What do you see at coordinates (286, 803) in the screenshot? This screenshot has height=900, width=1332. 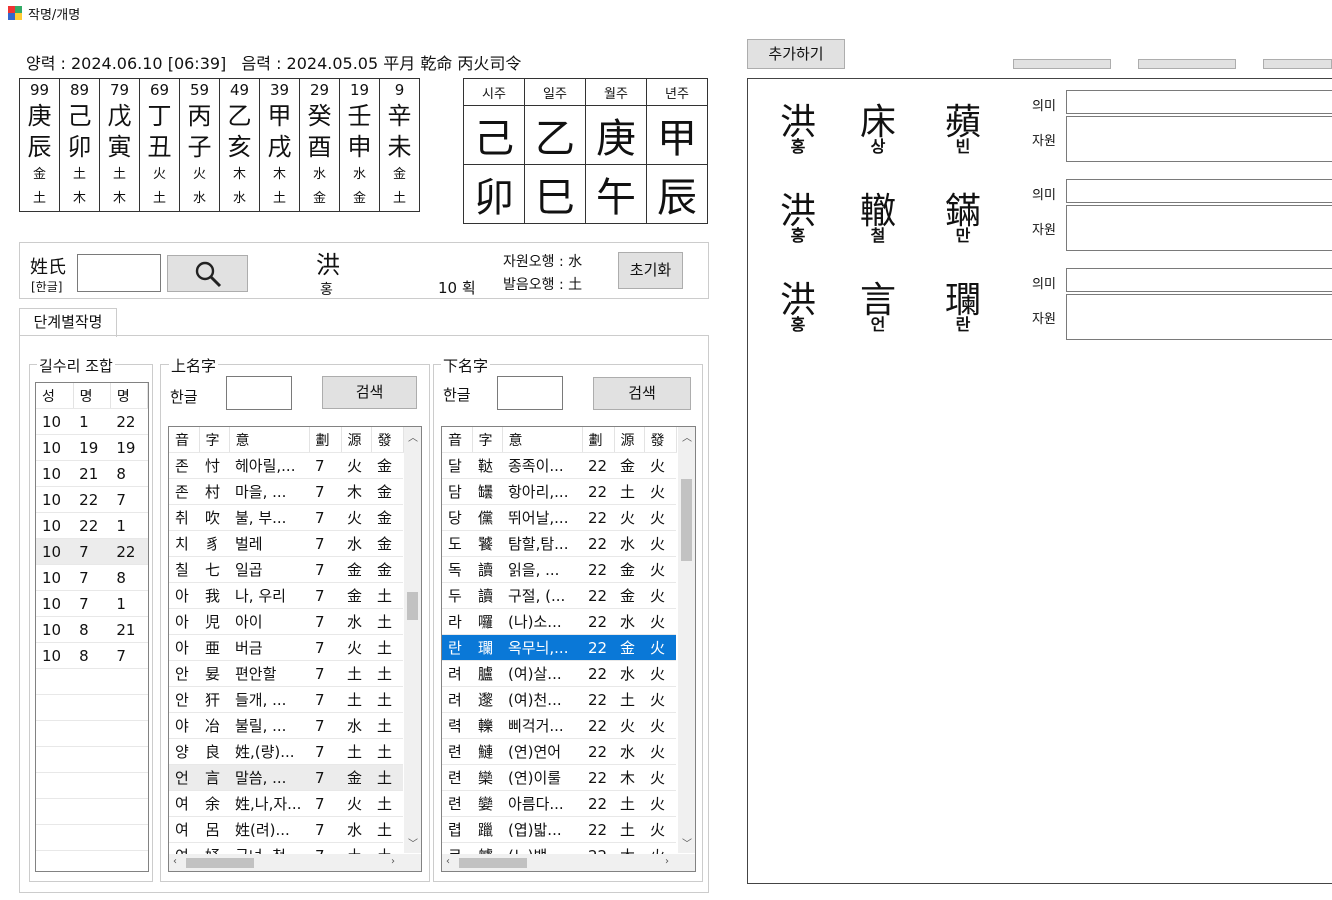 I see `table-row: 여 余姓,나,자... 7 火土` at bounding box center [286, 803].